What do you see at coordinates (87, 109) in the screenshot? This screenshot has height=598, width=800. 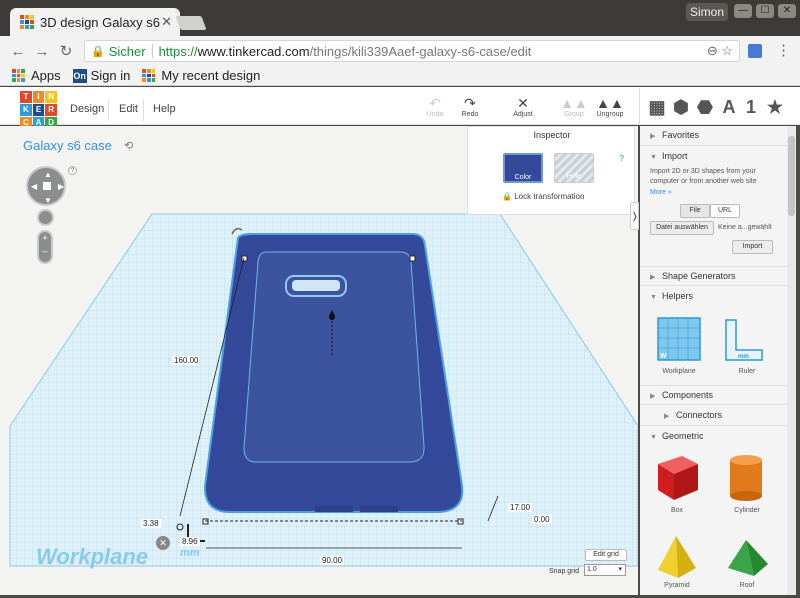 I see `menu-design: Design` at bounding box center [87, 109].